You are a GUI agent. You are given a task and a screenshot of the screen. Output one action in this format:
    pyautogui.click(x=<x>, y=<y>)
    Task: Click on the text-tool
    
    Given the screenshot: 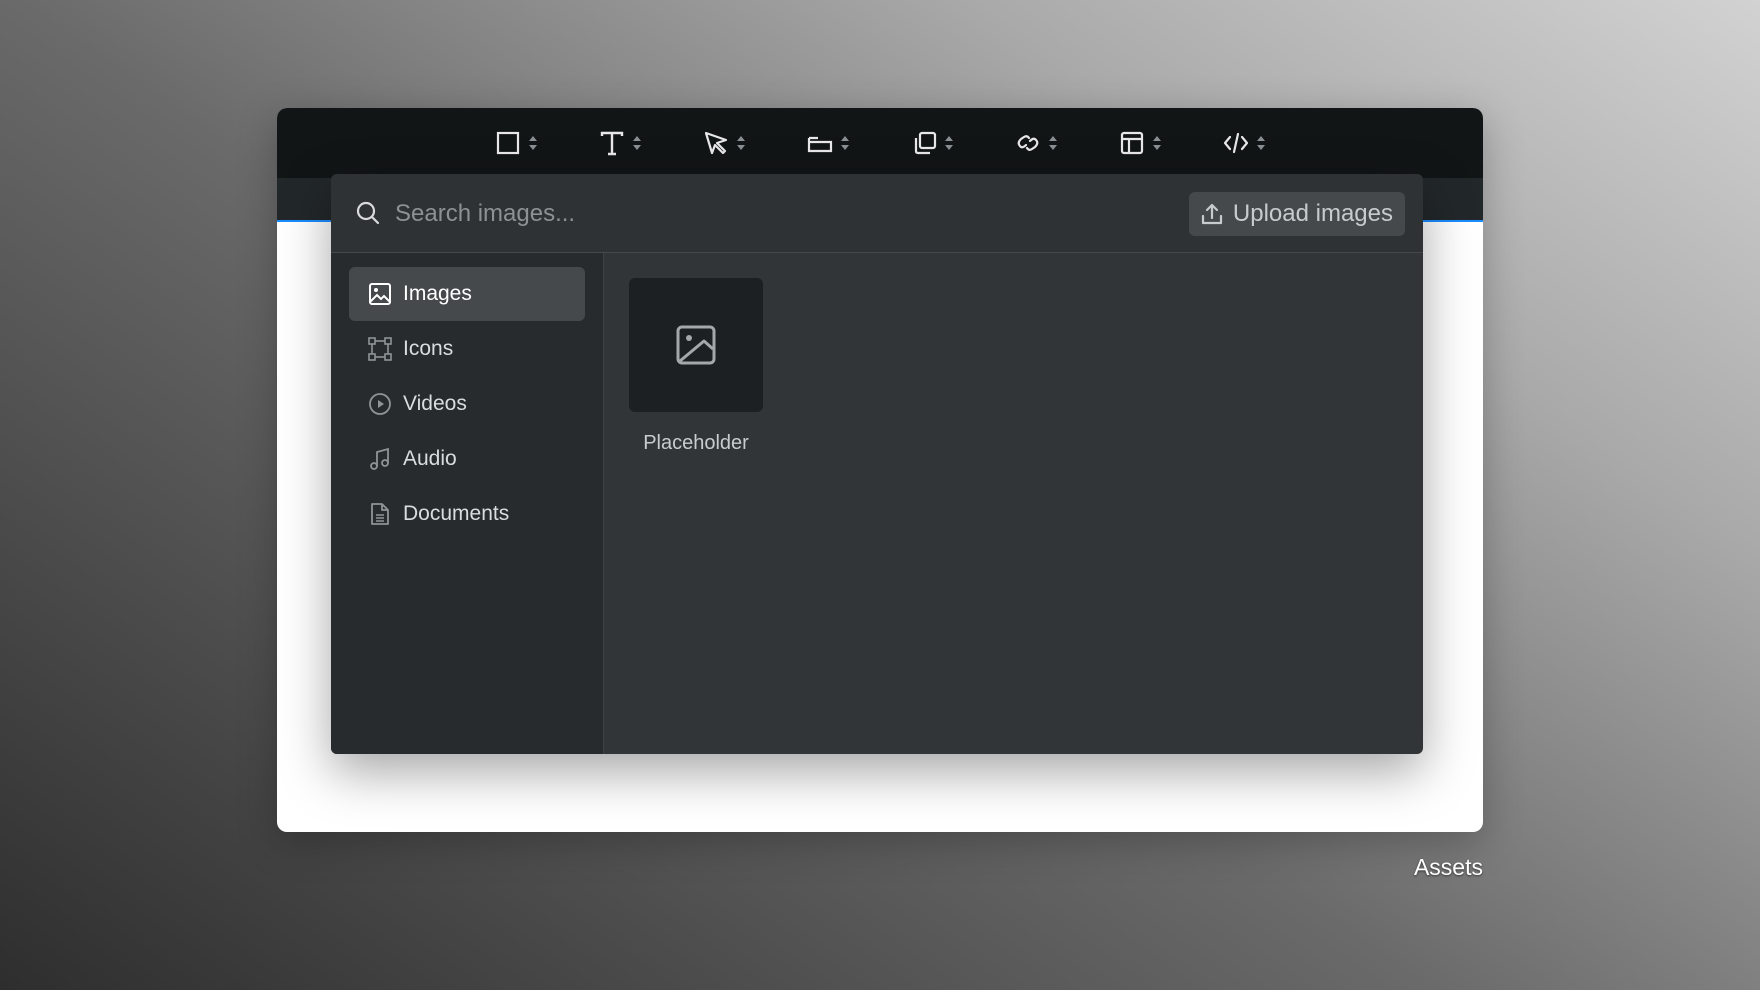 What is the action you would take?
    pyautogui.click(x=620, y=143)
    